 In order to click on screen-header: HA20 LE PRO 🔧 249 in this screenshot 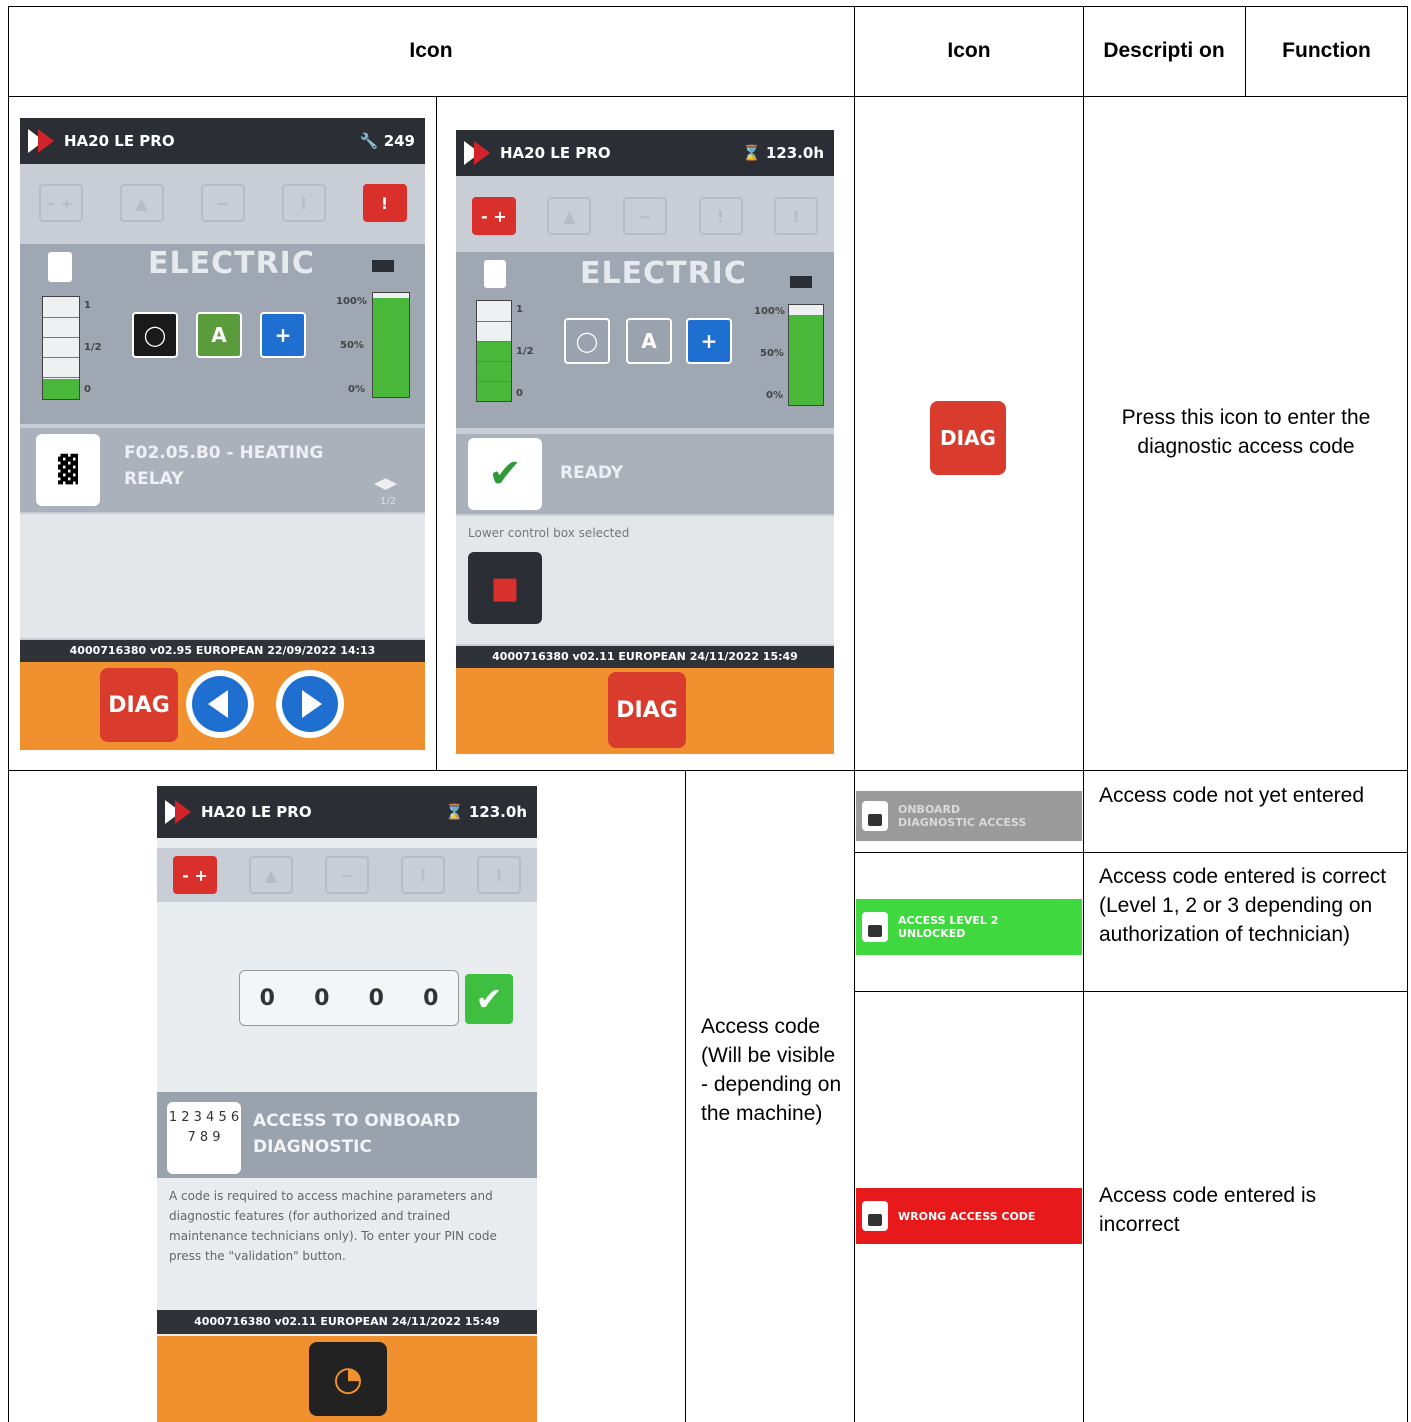, I will do `click(222, 141)`.